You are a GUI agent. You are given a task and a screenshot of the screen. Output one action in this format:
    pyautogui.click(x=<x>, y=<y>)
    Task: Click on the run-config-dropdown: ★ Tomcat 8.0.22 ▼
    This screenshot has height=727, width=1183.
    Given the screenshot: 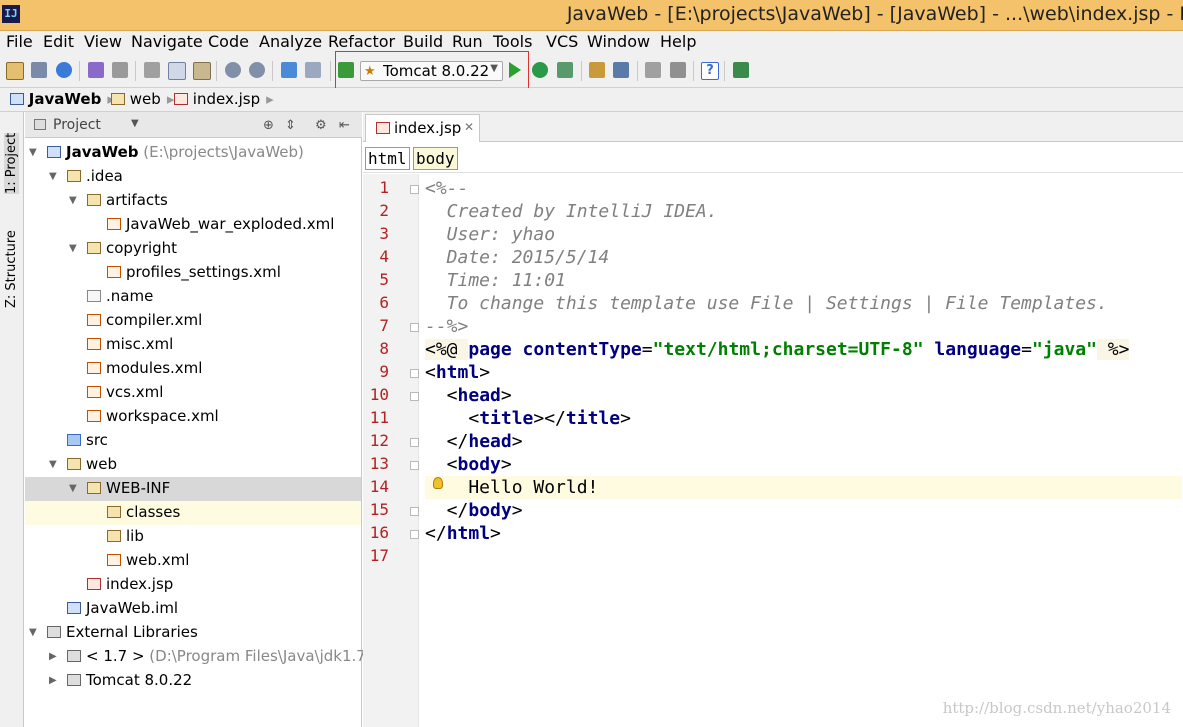 What is the action you would take?
    pyautogui.click(x=431, y=71)
    